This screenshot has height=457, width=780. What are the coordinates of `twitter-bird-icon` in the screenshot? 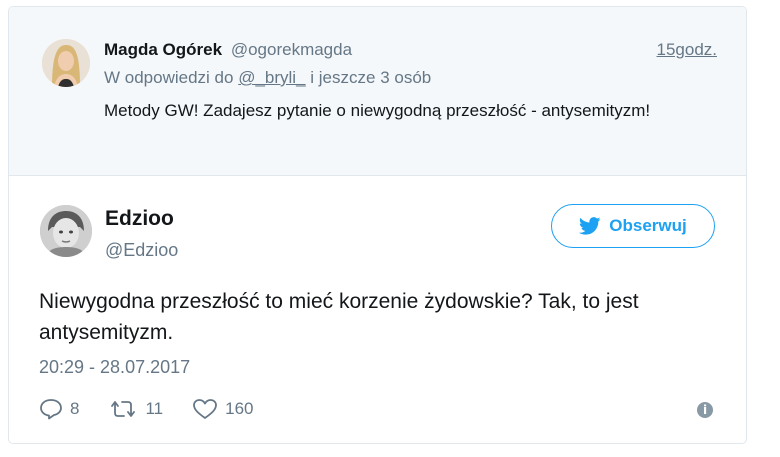 It's located at (590, 226).